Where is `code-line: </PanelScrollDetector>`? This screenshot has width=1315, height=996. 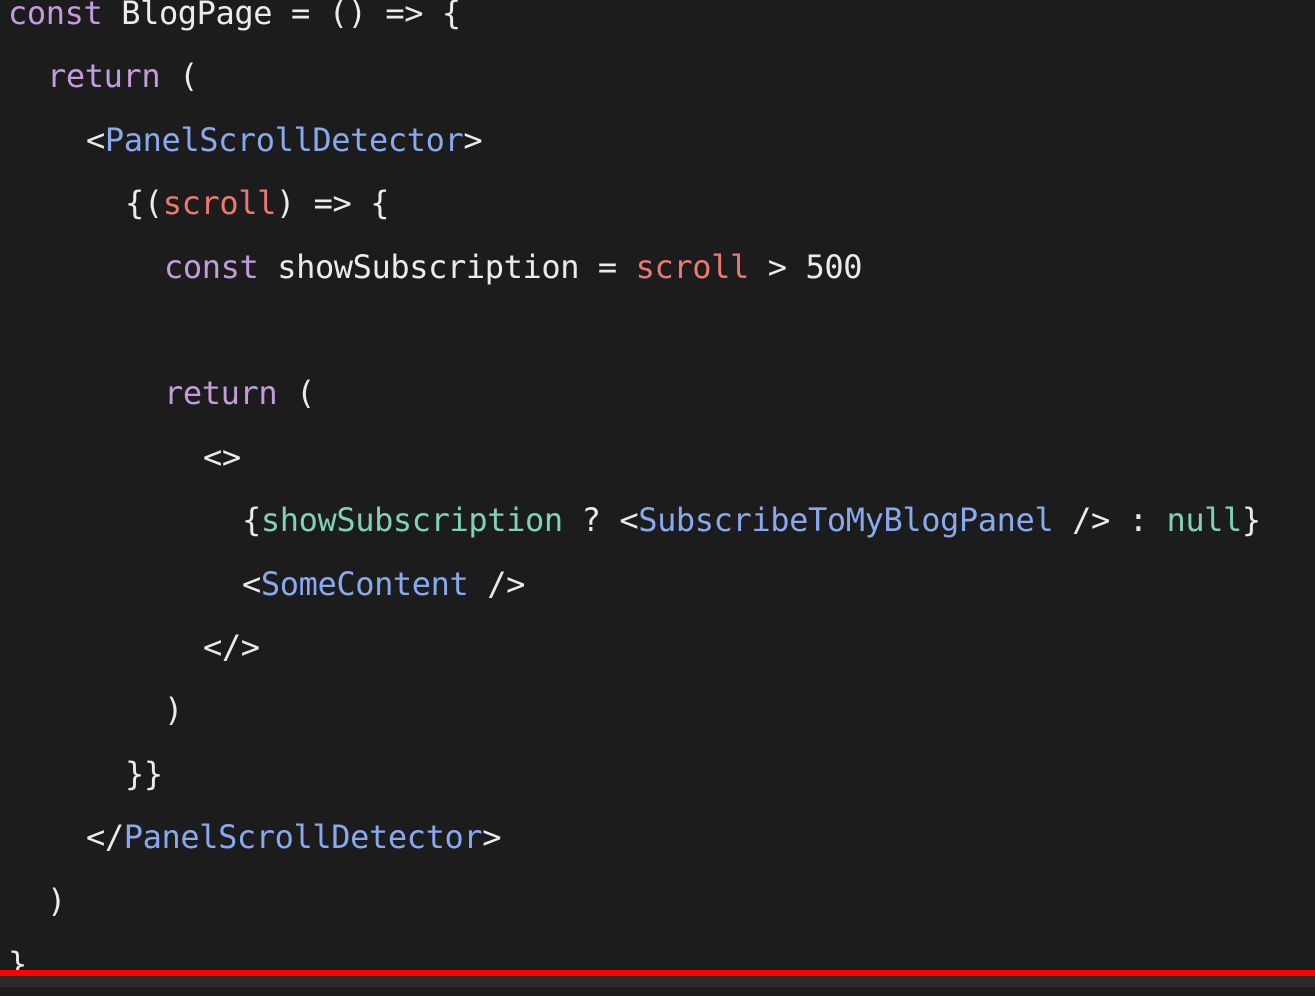 code-line: </PanelScrollDetector> is located at coordinates (293, 837).